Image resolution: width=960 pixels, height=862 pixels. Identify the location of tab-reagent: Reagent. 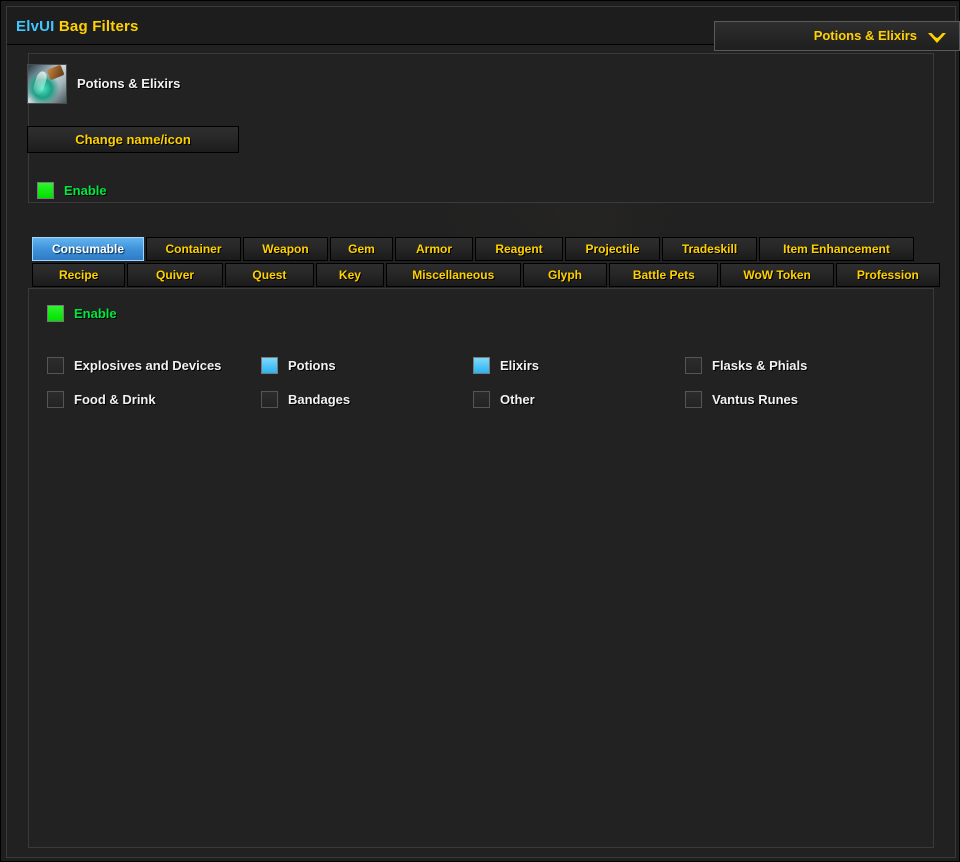
(519, 249).